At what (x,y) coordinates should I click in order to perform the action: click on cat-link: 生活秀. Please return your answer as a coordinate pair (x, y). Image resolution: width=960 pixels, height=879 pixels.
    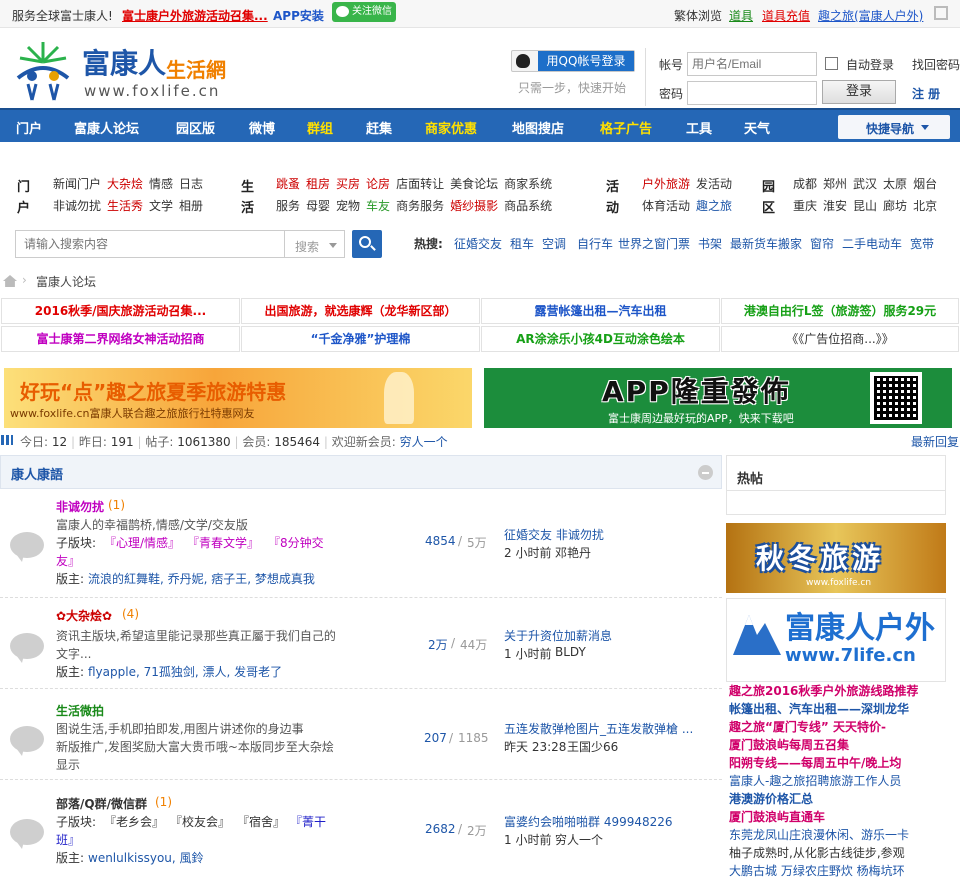
    Looking at the image, I should click on (125, 206).